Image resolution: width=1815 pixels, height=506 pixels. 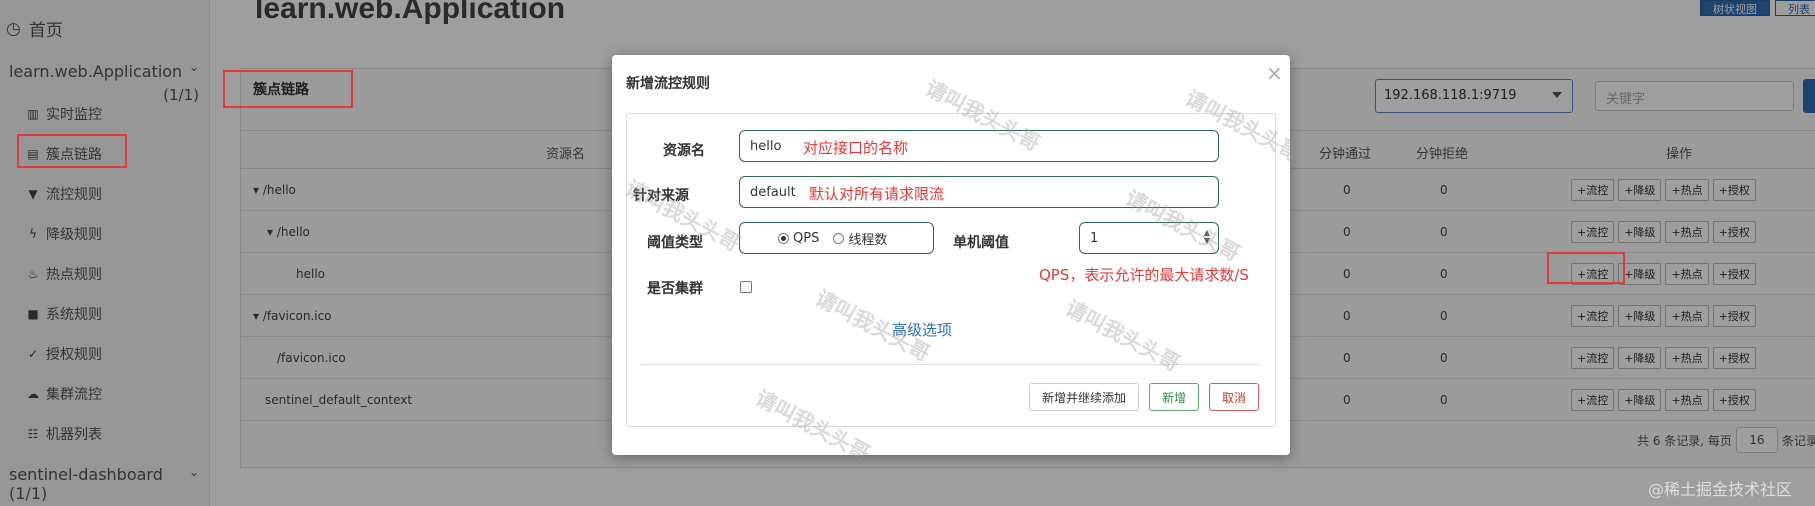 What do you see at coordinates (1174, 397) in the screenshot?
I see `add-button: 新增` at bounding box center [1174, 397].